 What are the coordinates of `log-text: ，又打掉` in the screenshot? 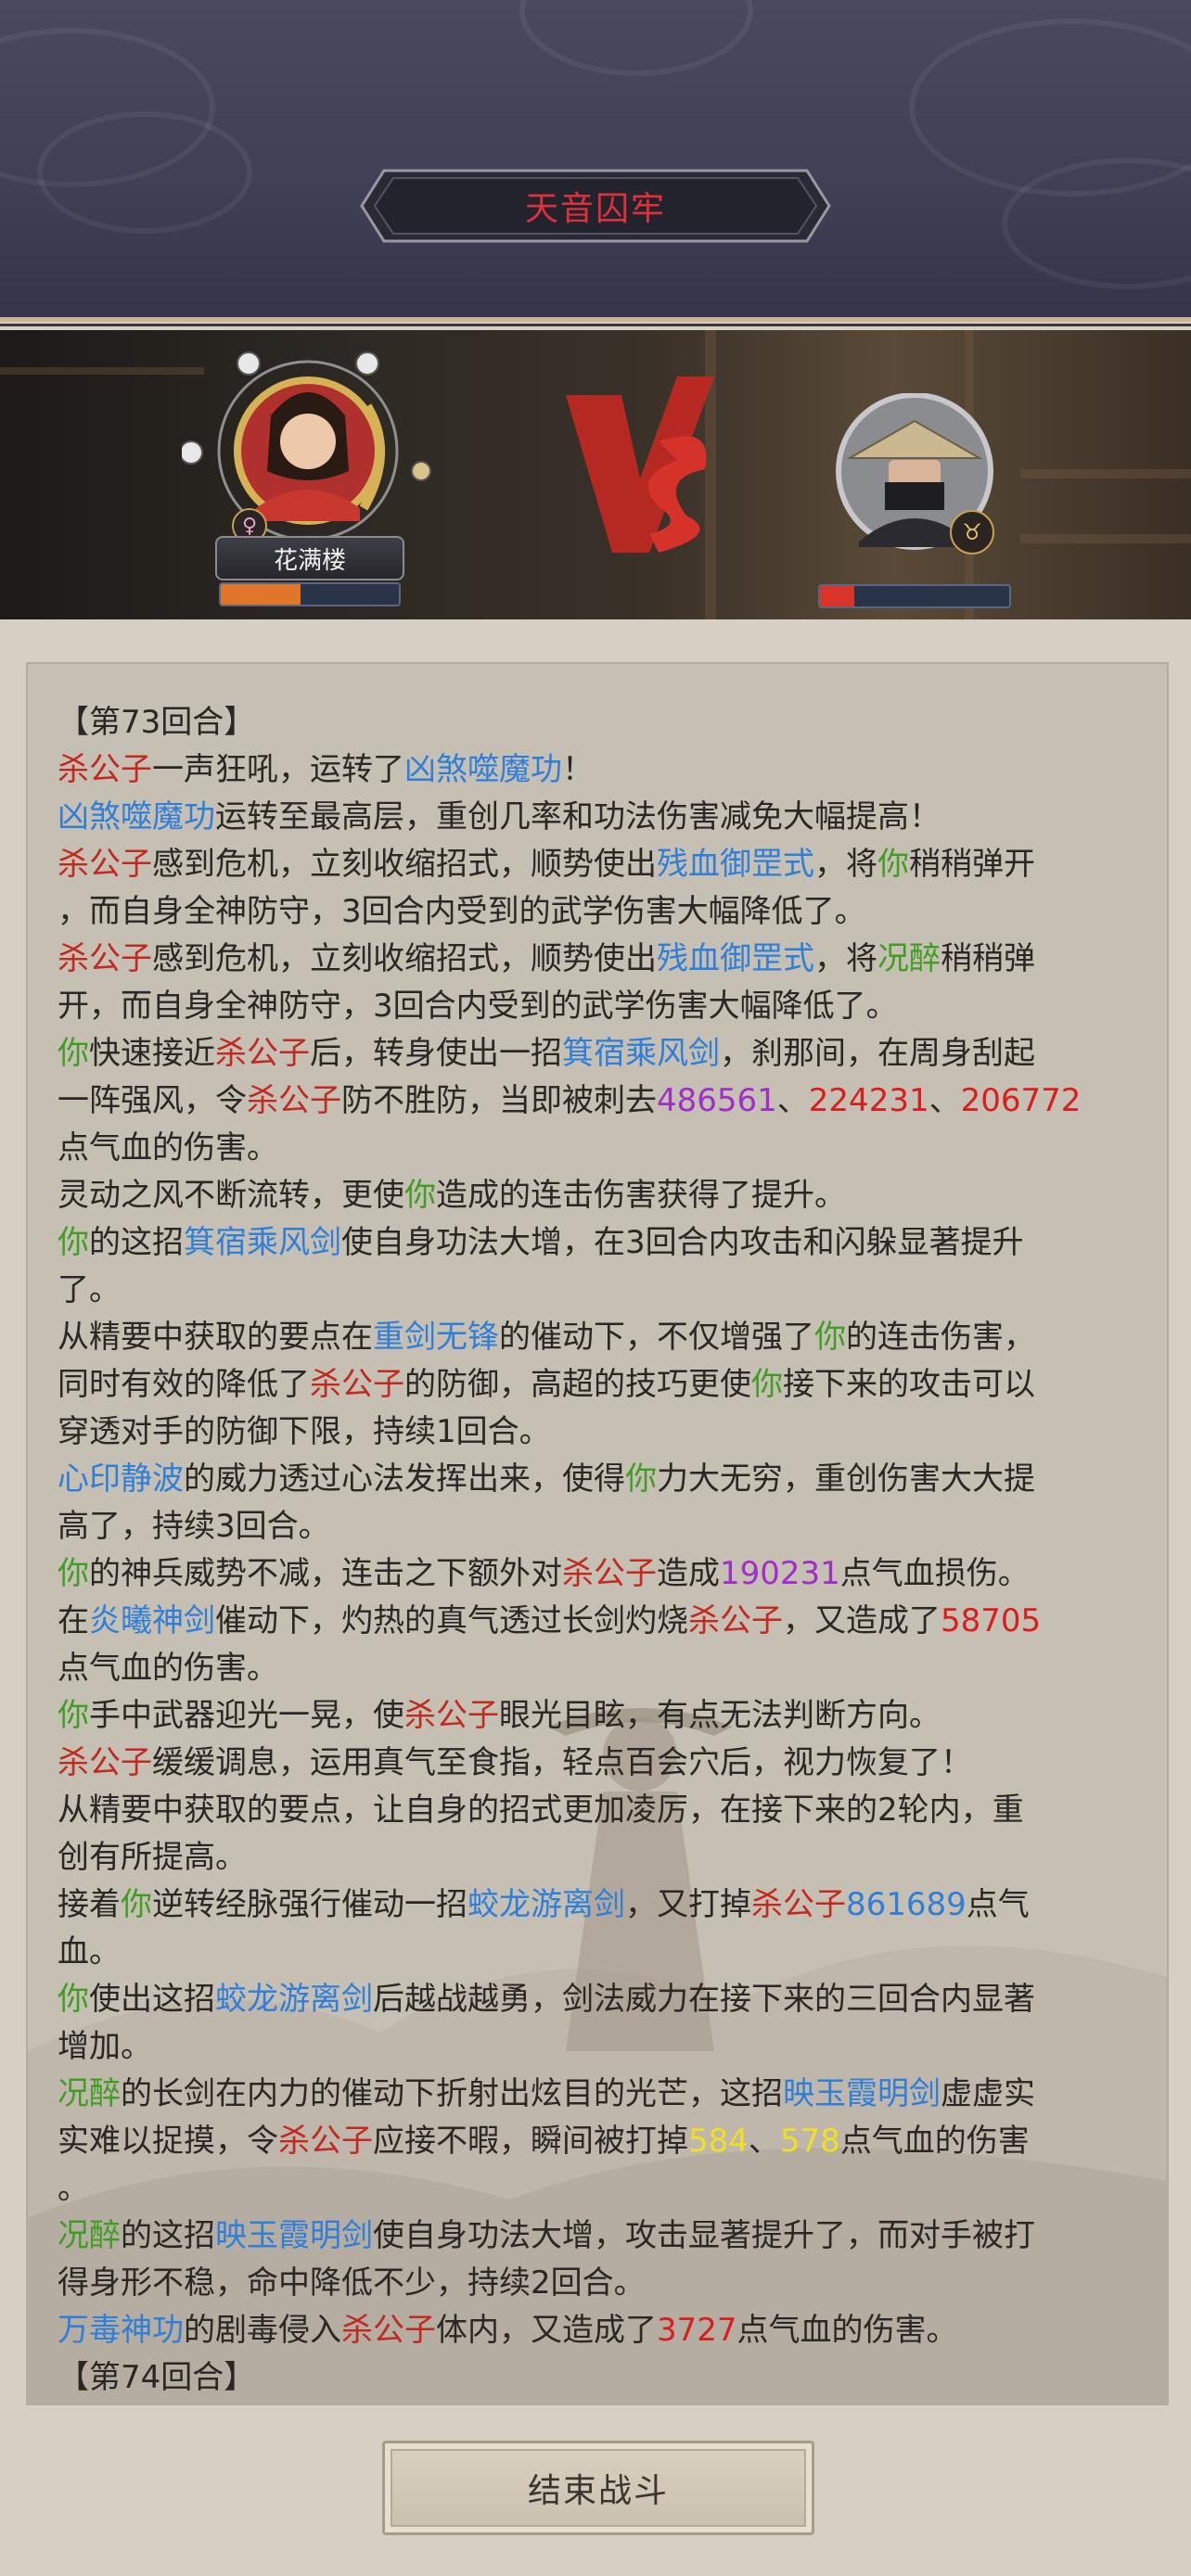 It's located at (688, 1904).